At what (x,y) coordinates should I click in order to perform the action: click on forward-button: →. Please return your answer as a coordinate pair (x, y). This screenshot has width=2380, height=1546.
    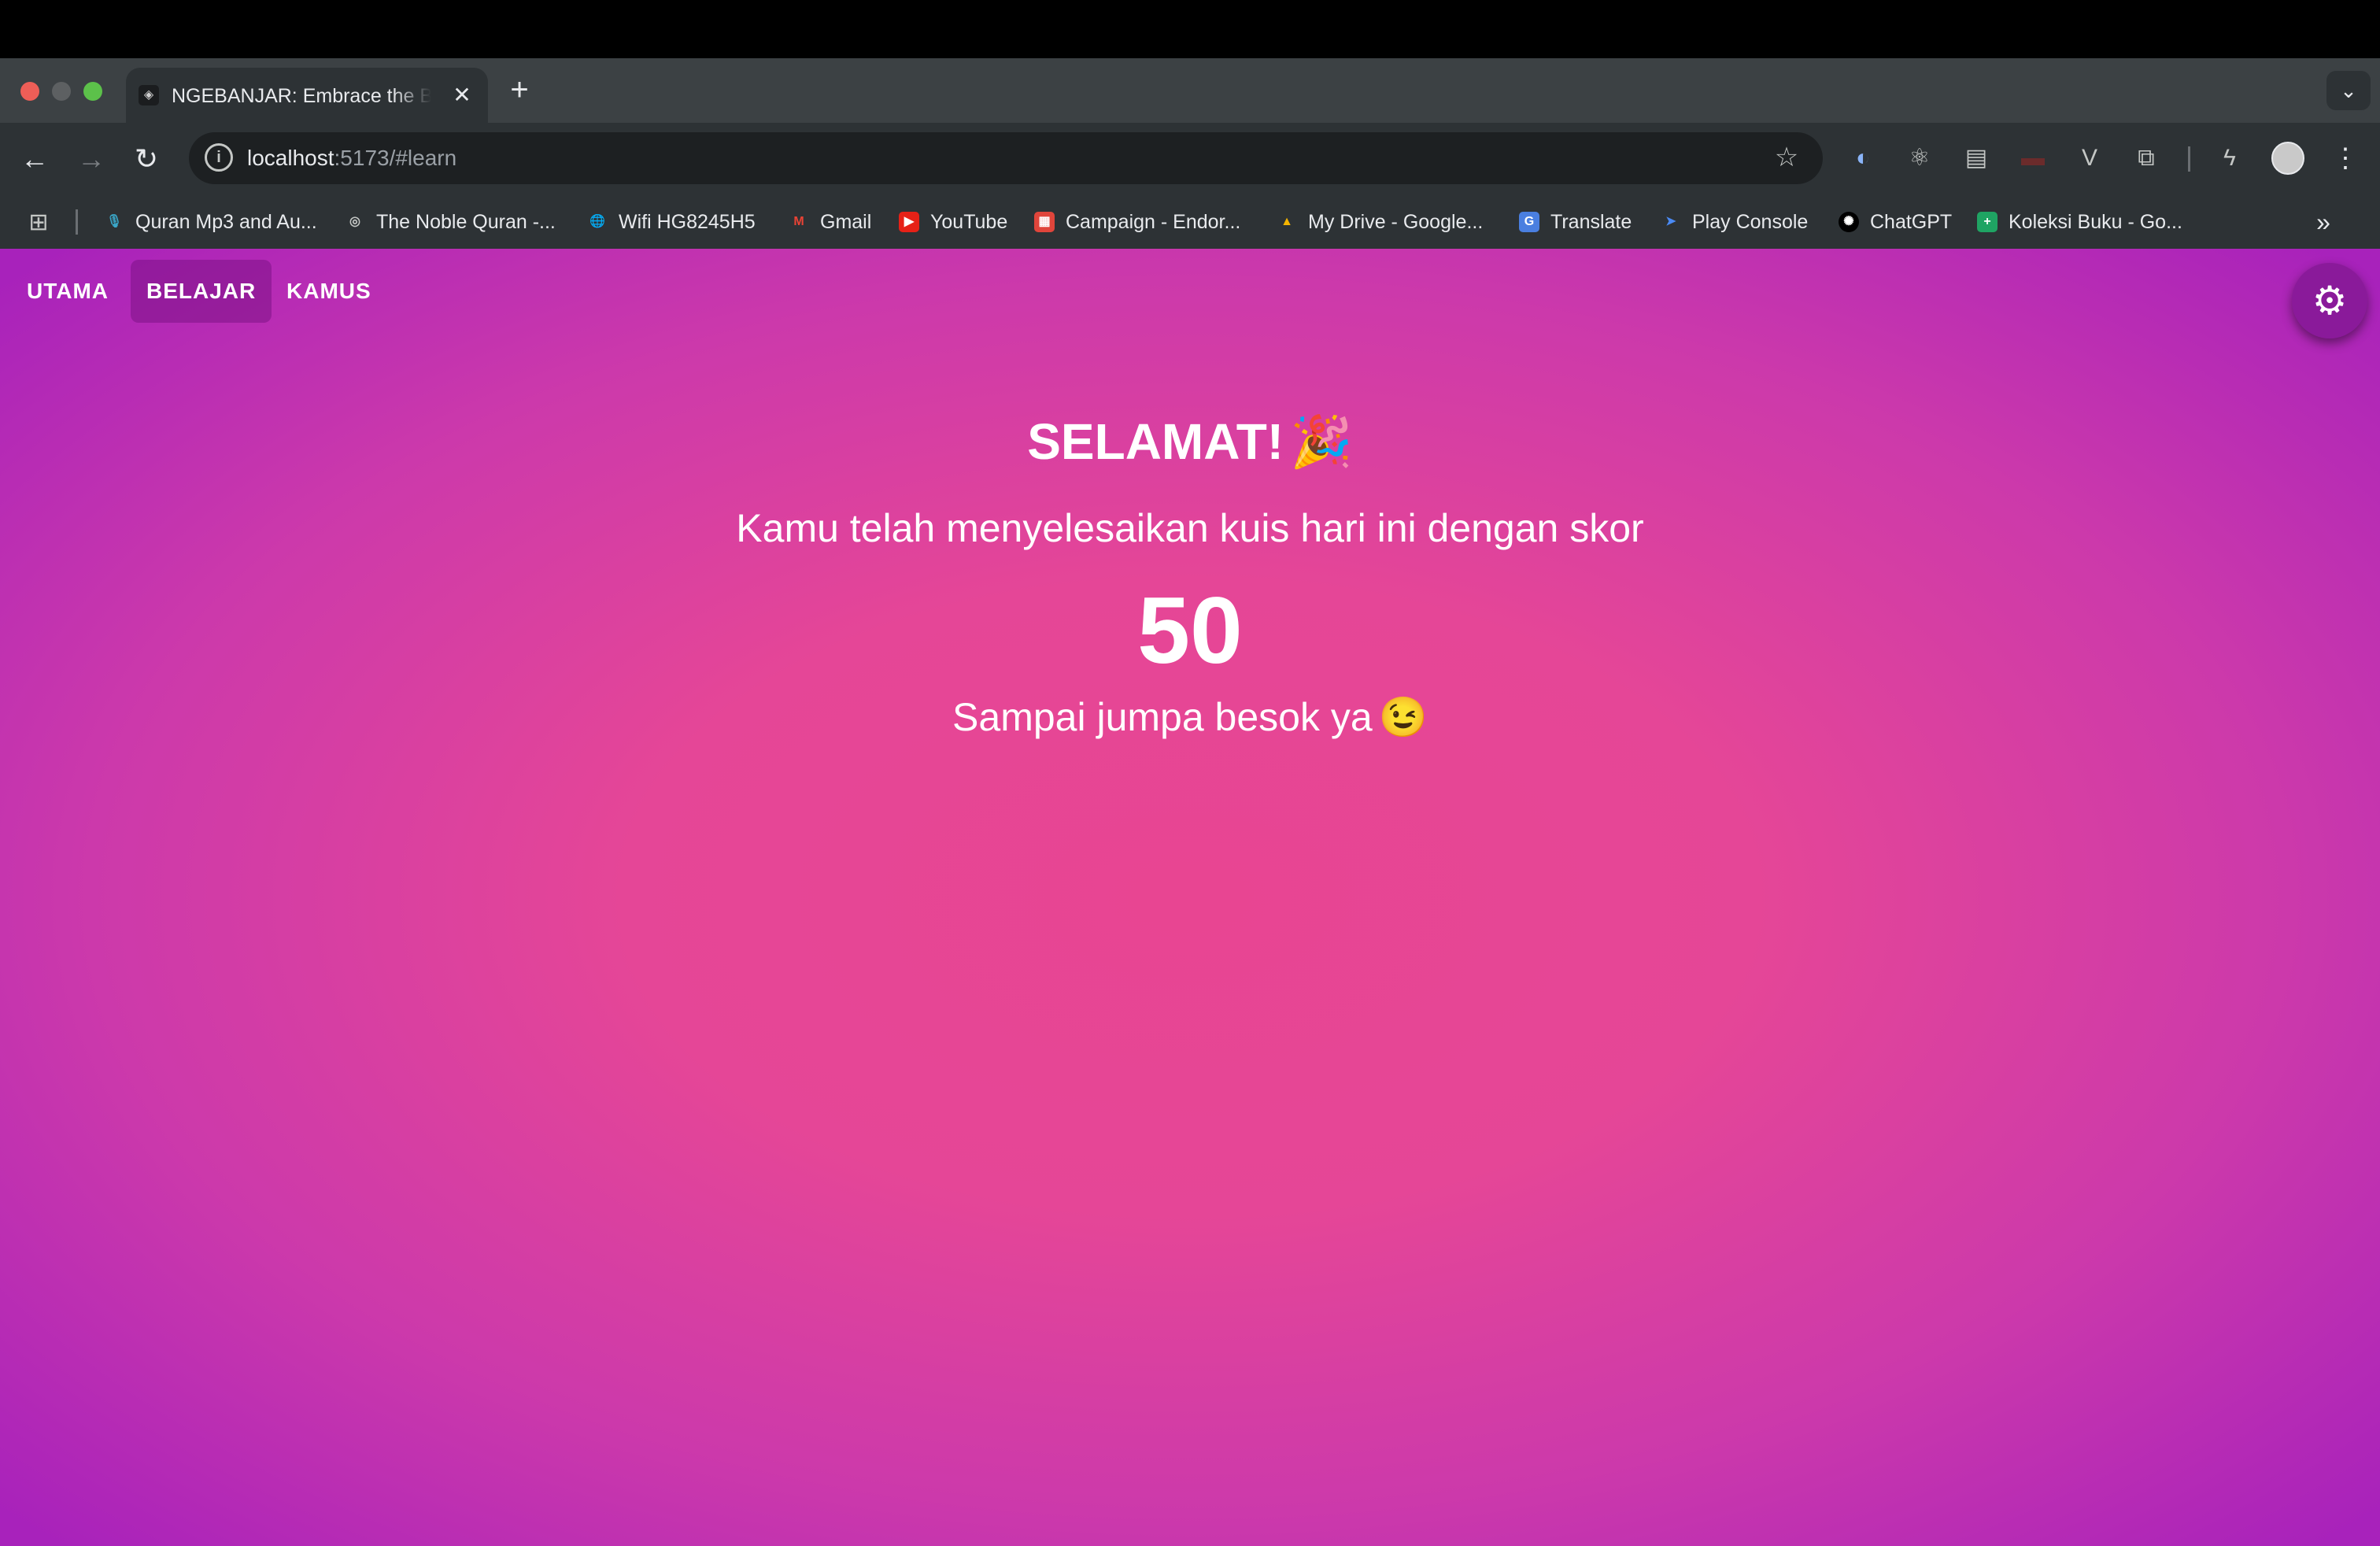
    Looking at the image, I should click on (91, 159).